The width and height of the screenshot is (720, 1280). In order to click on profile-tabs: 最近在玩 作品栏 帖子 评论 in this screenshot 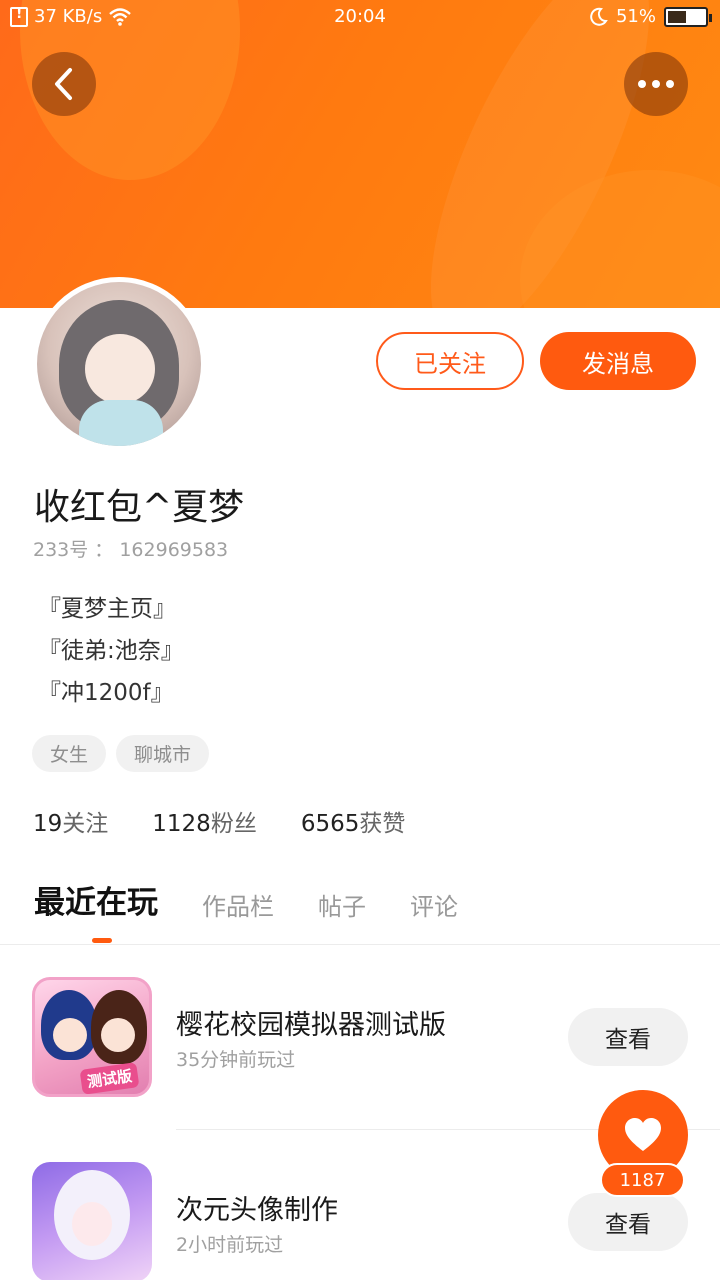, I will do `click(246, 899)`.